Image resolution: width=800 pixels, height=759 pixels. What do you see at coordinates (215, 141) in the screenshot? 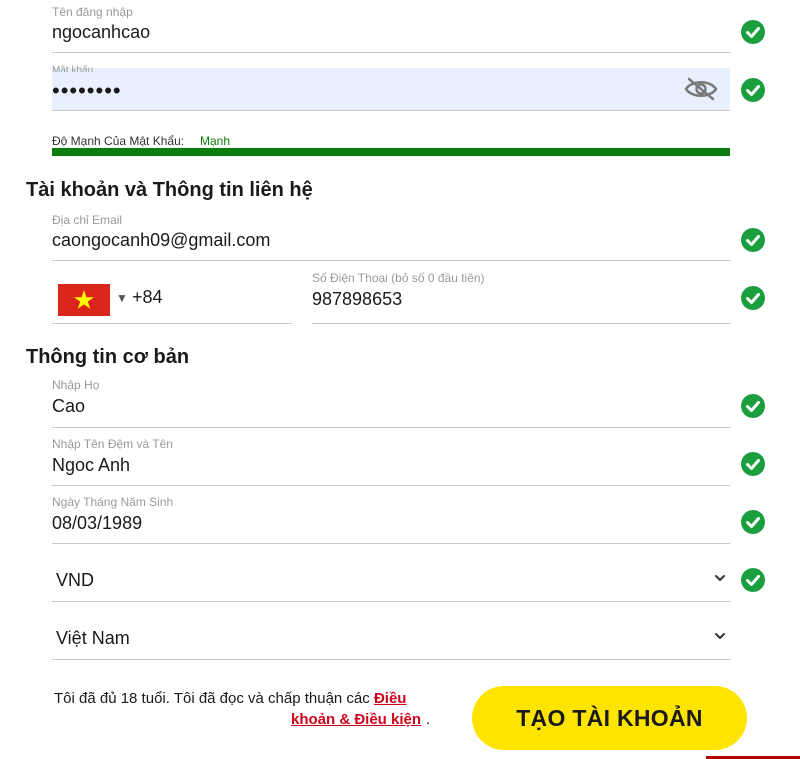
I see `strength-value: Mạnh` at bounding box center [215, 141].